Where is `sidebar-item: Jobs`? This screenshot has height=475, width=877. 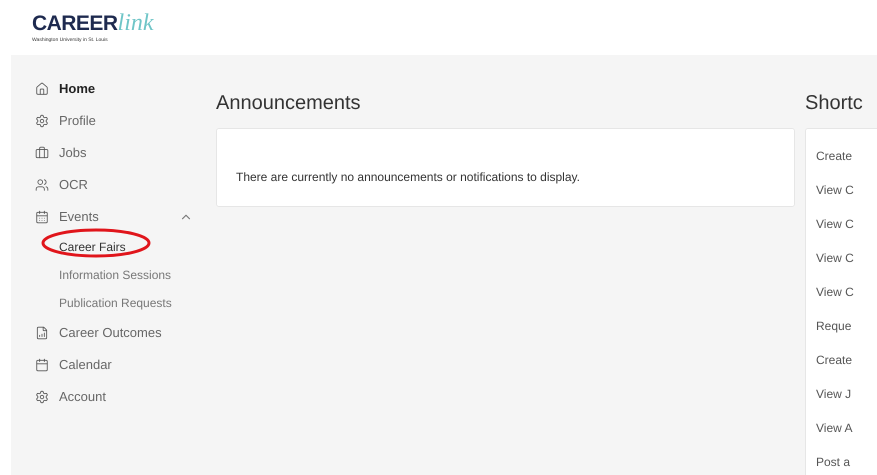
sidebar-item: Jobs is located at coordinates (118, 153).